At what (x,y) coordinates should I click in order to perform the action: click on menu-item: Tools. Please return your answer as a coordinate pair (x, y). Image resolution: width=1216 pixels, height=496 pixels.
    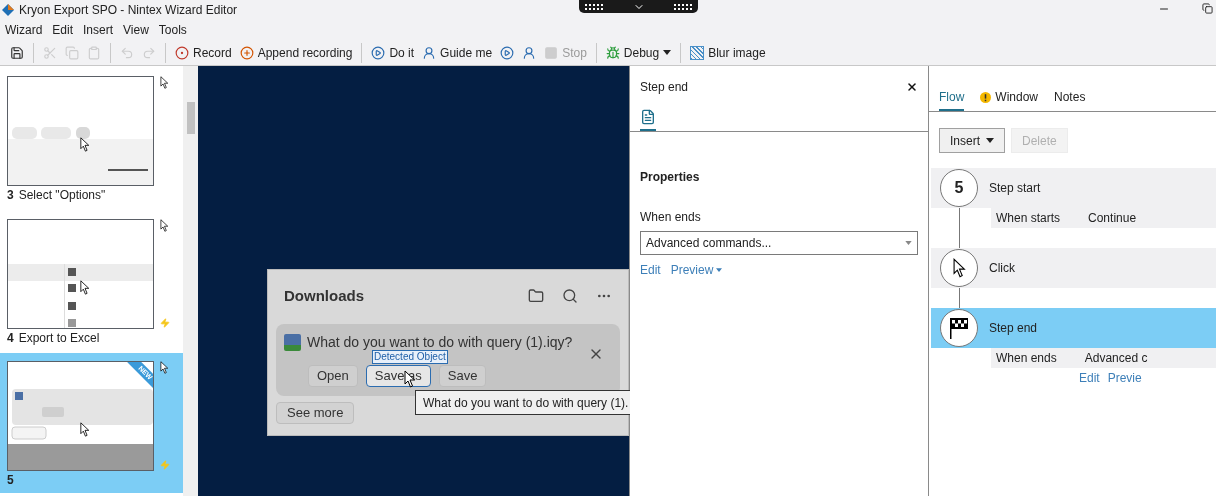
    Looking at the image, I should click on (172, 30).